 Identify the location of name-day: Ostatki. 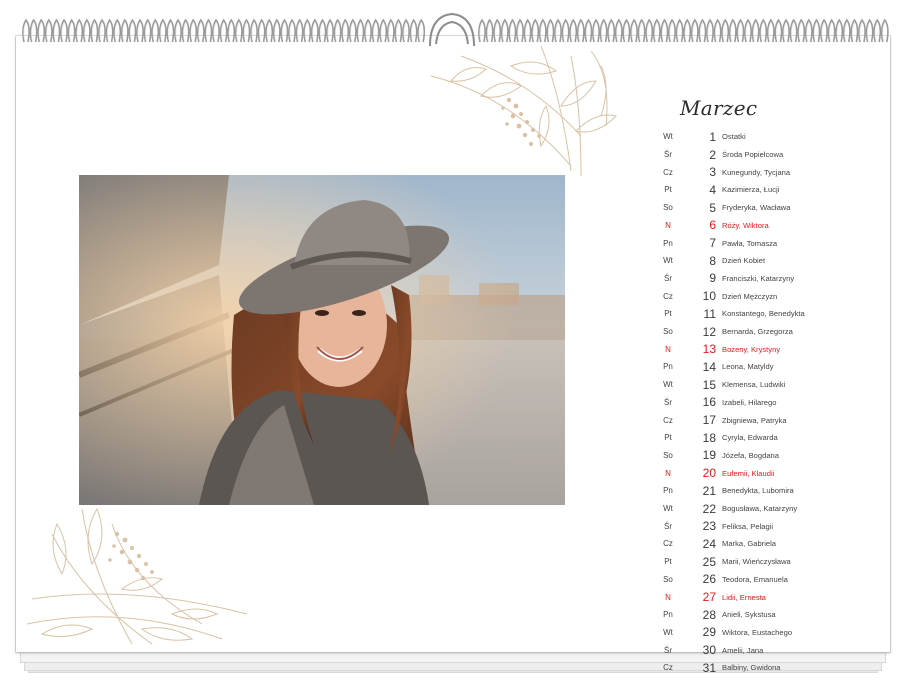
(734, 137).